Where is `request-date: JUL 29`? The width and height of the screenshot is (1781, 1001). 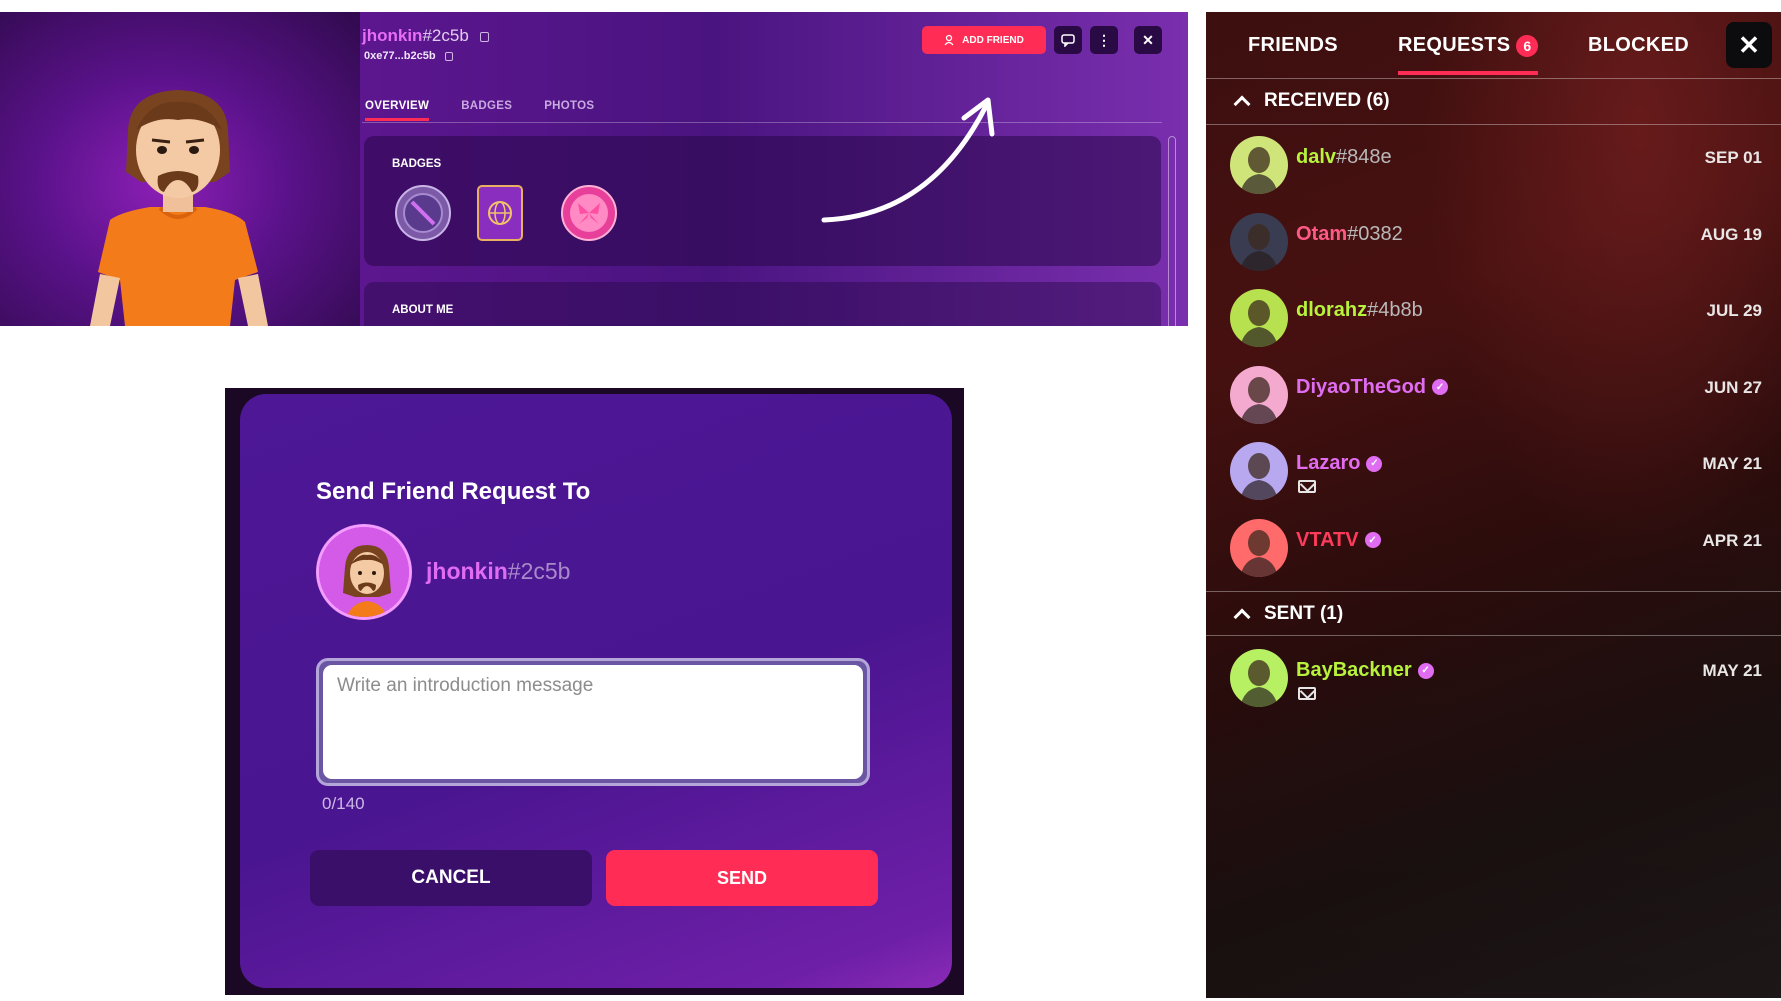 request-date: JUL 29 is located at coordinates (1734, 310).